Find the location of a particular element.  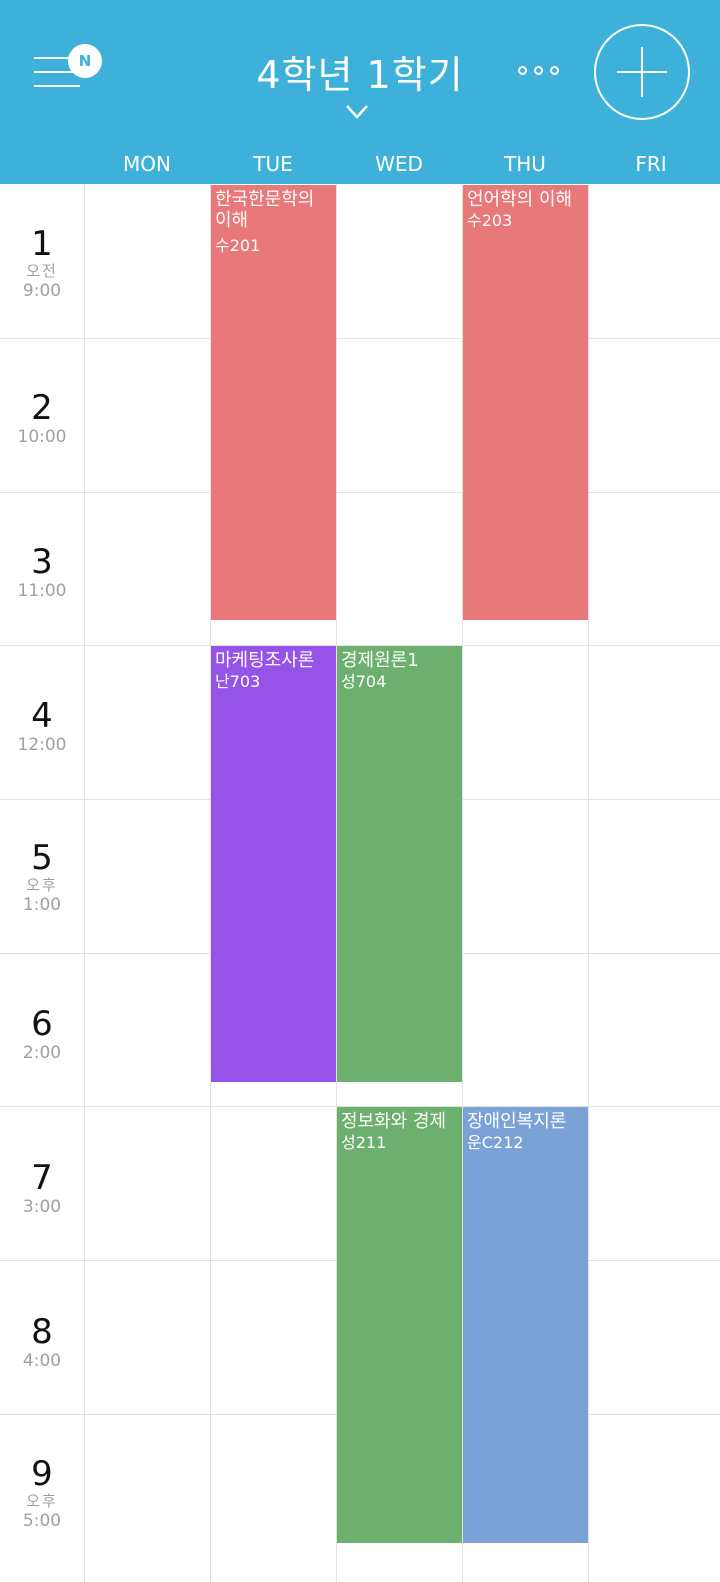

period-time: 10:00 is located at coordinates (42, 437).